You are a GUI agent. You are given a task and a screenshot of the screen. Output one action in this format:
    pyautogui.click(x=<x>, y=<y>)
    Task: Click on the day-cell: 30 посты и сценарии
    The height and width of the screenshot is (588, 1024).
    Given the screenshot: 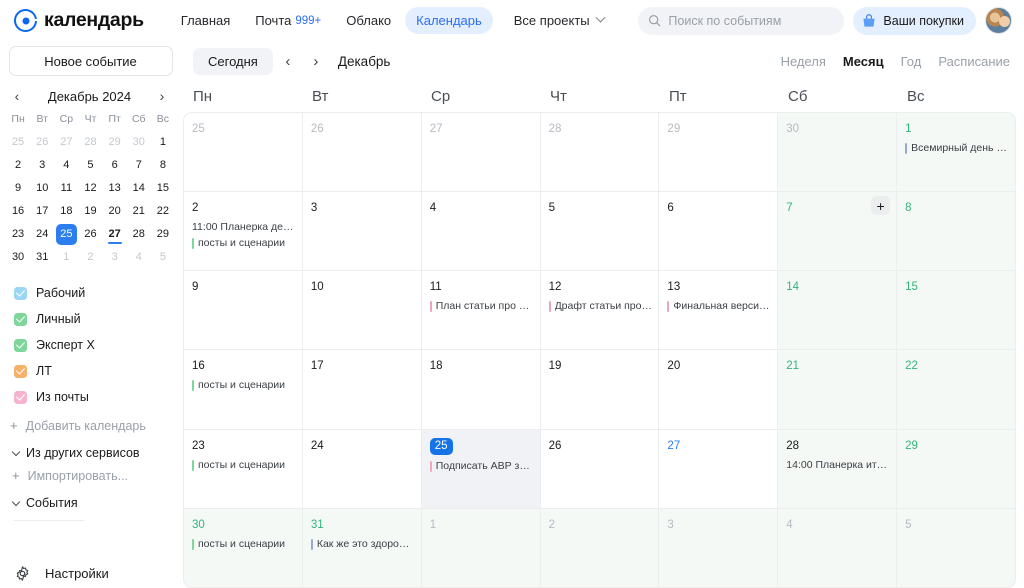 What is the action you would take?
    pyautogui.click(x=243, y=547)
    